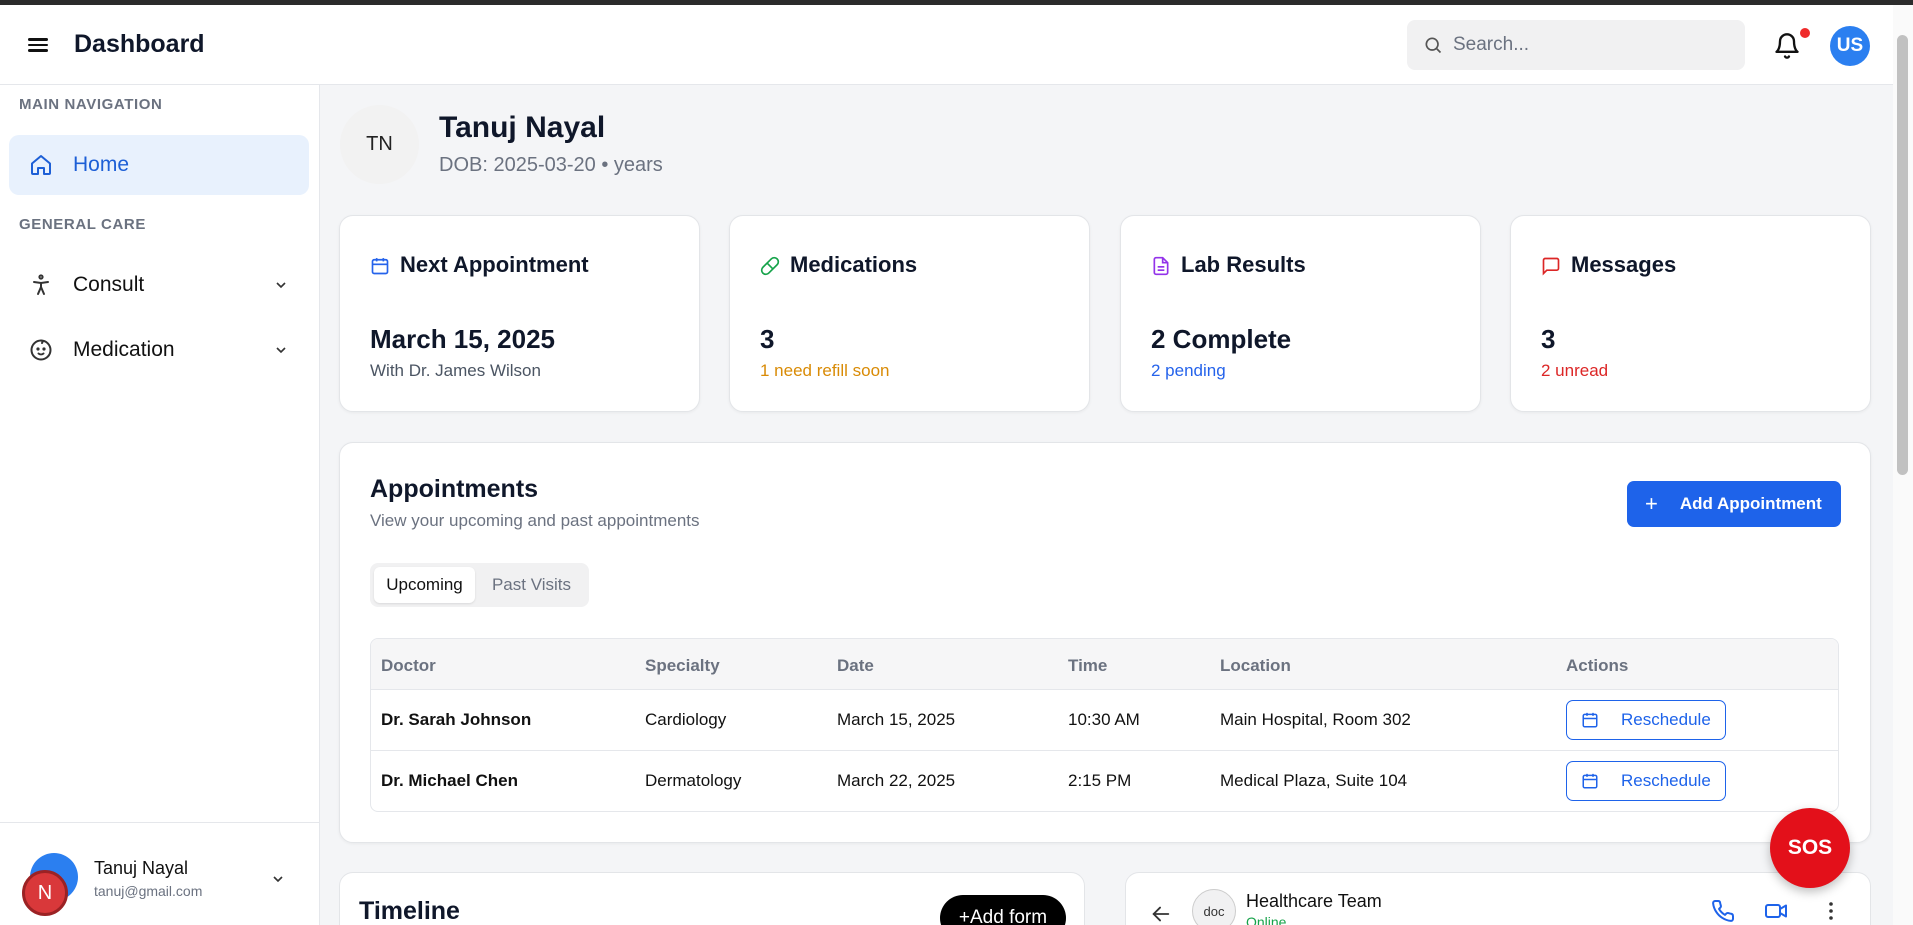 The image size is (1913, 925). Describe the element at coordinates (1690, 313) in the screenshot. I see `messages-card: Messages 3 2 unread` at that location.